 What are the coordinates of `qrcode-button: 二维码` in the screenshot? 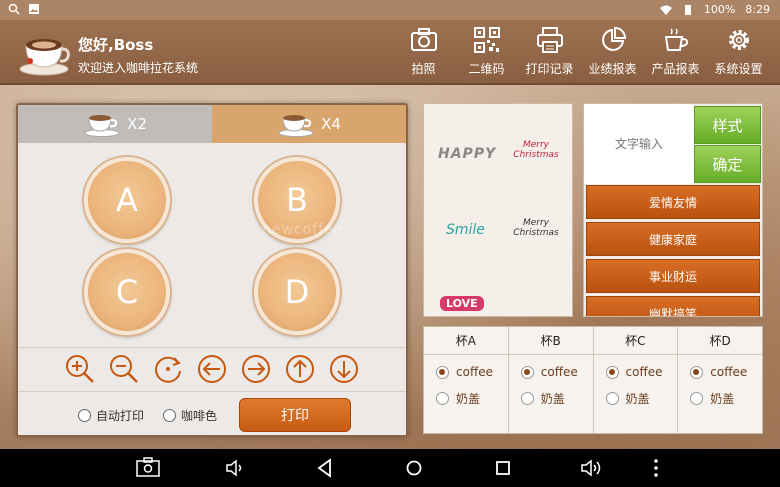 It's located at (486, 52).